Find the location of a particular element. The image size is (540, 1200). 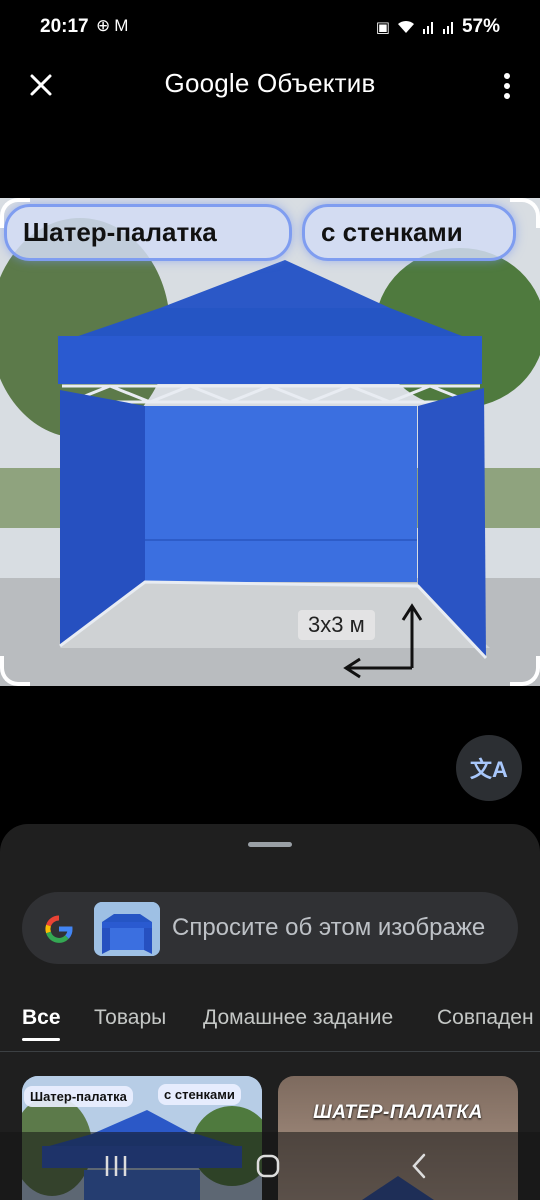

more-vert-icon is located at coordinates (507, 86).